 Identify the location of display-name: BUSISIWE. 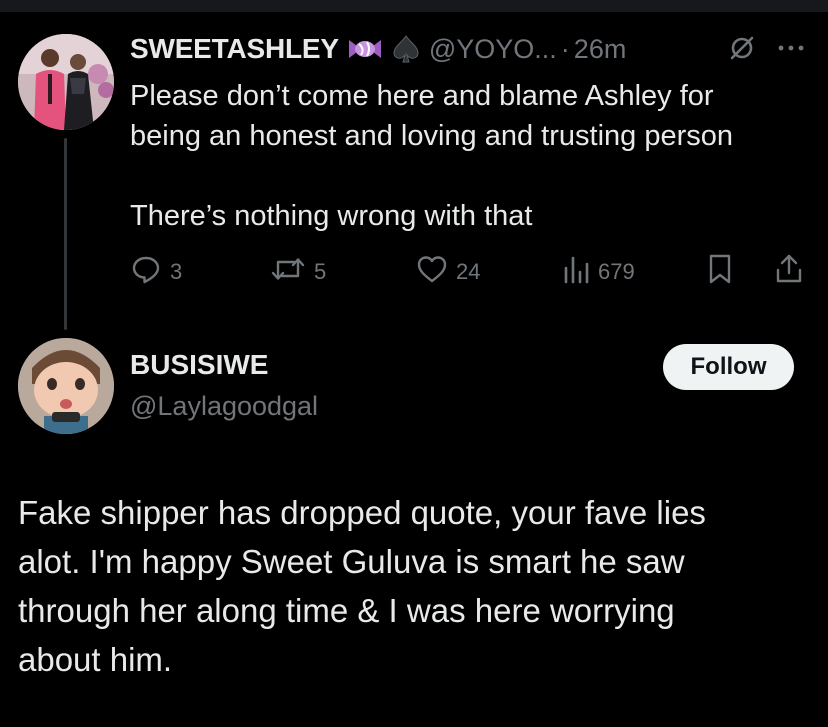
(199, 365).